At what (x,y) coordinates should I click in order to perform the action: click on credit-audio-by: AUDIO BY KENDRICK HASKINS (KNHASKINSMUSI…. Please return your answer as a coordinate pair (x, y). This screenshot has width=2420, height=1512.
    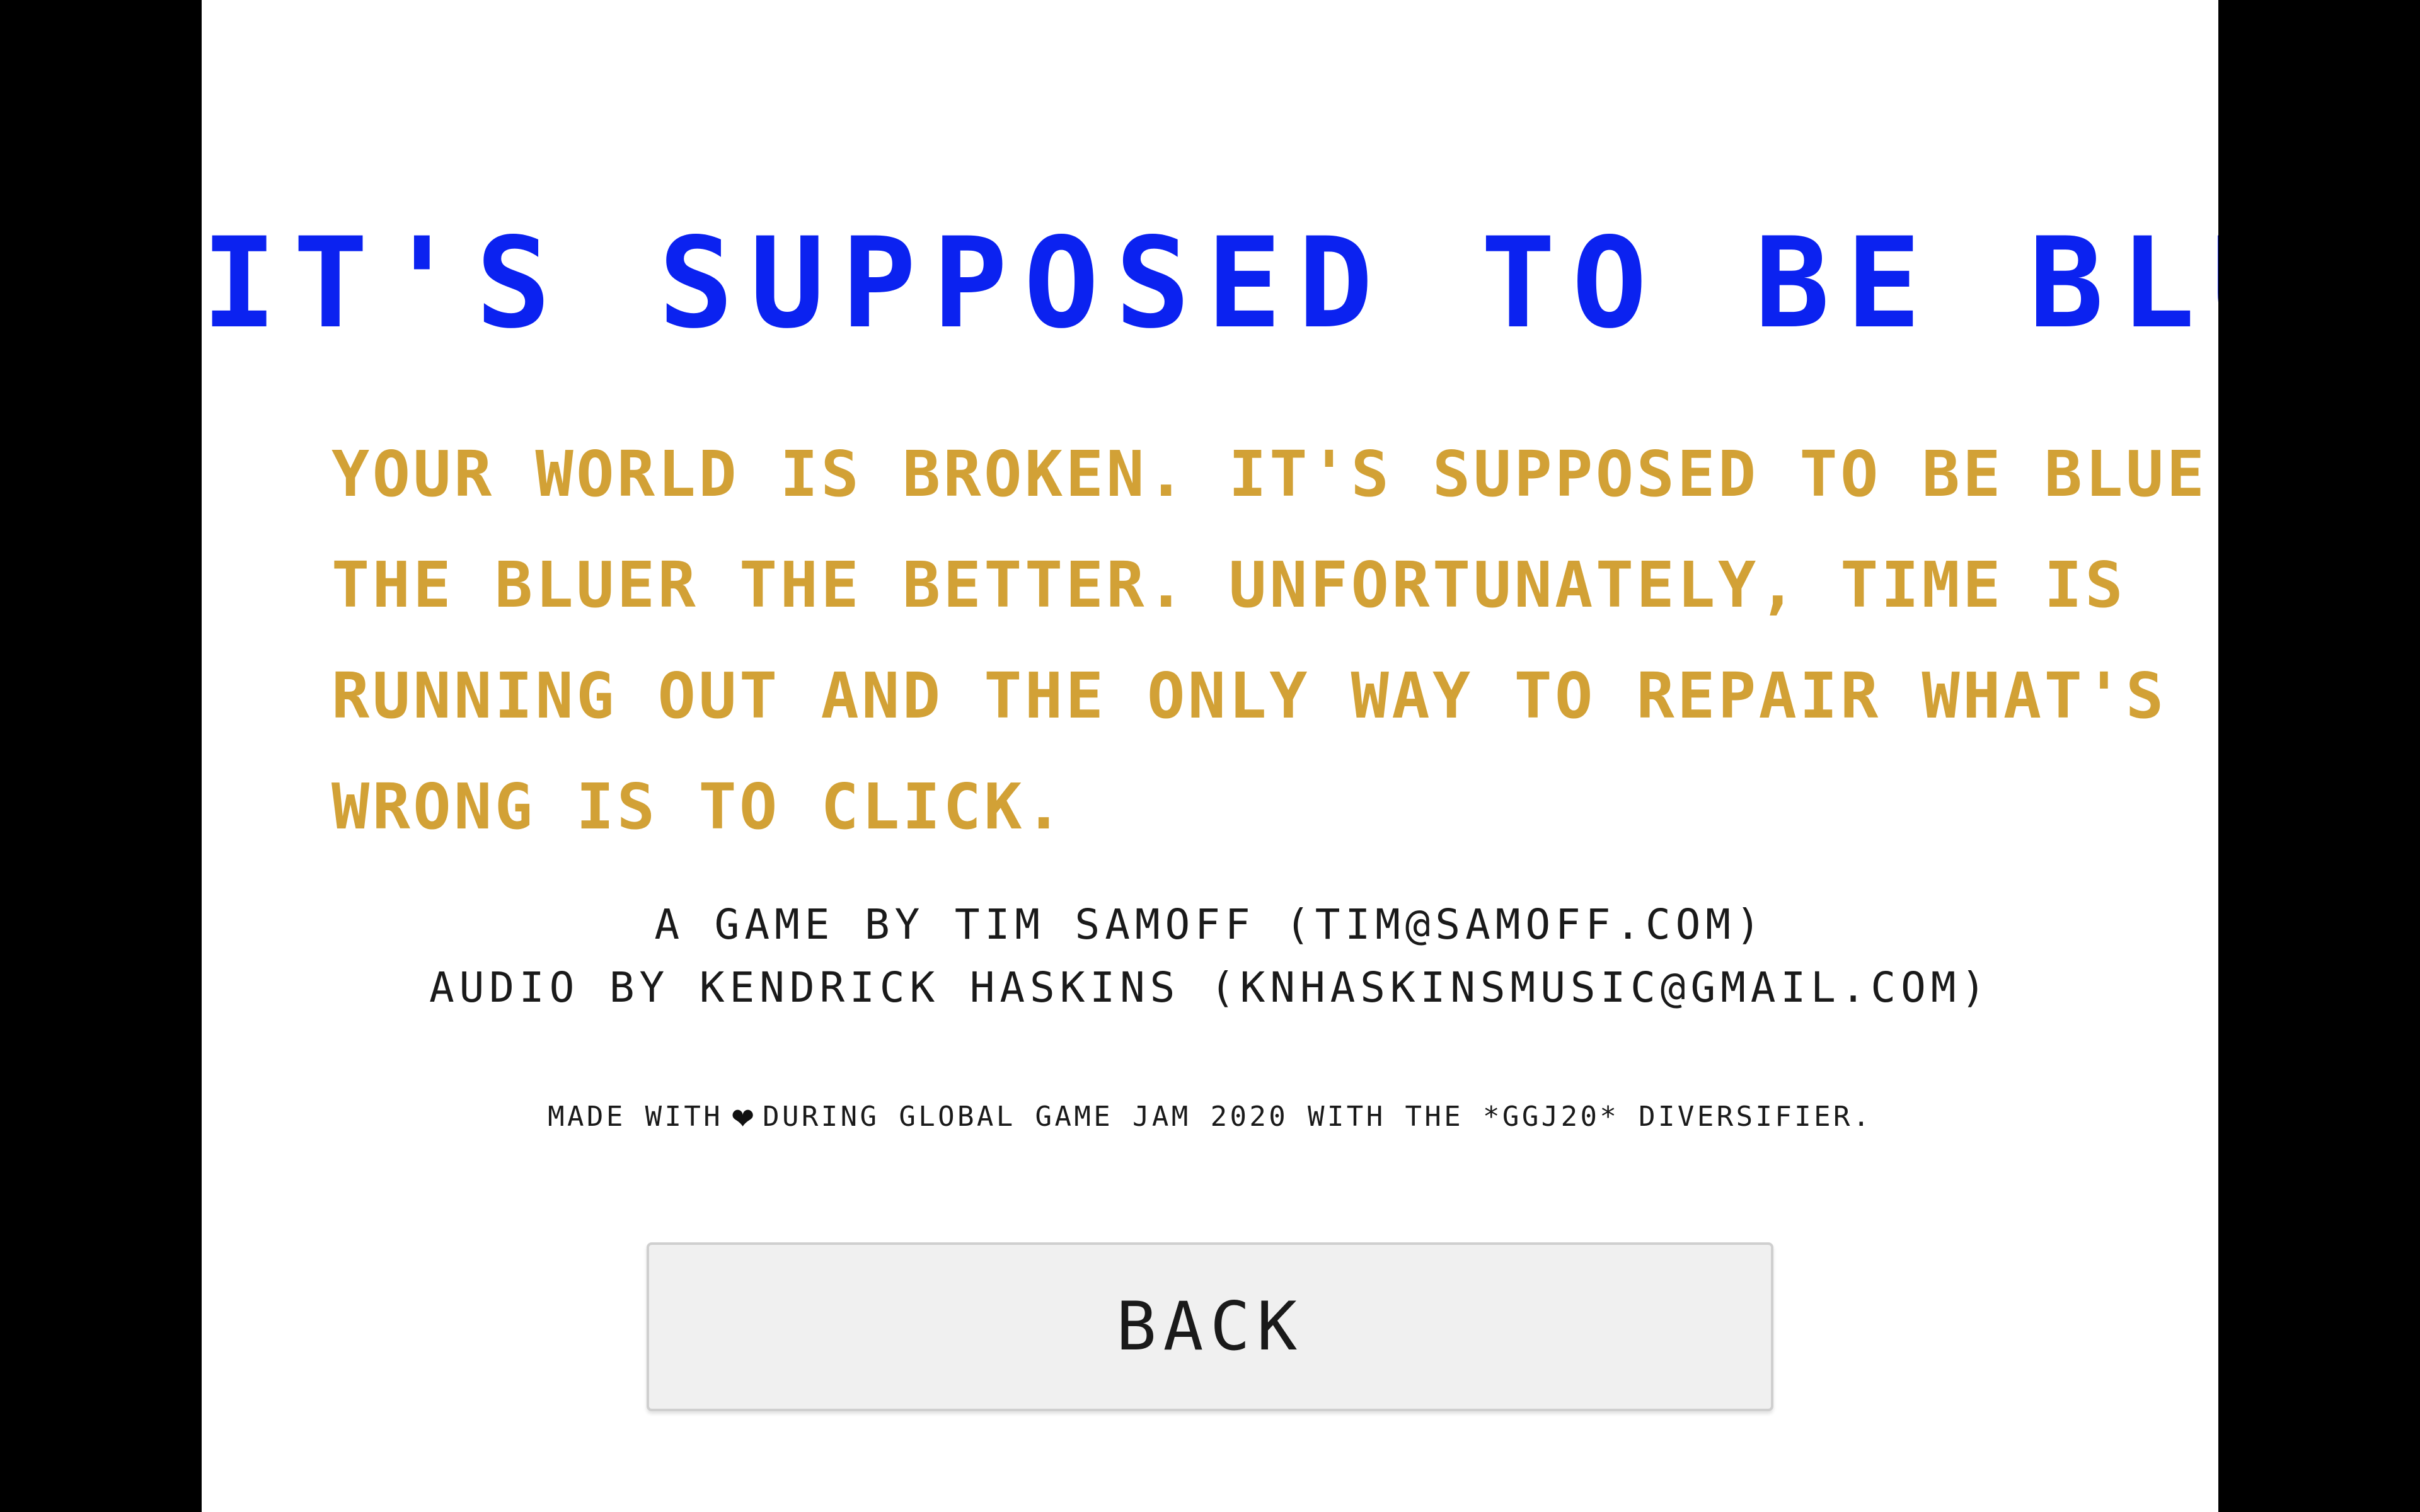
    Looking at the image, I should click on (1210, 987).